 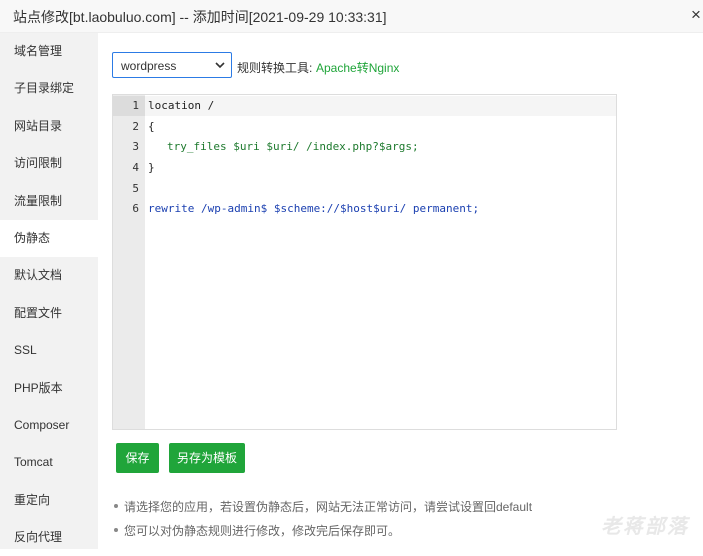 What do you see at coordinates (49, 238) in the screenshot?
I see `sidebar-item-rewrite: 伪静态` at bounding box center [49, 238].